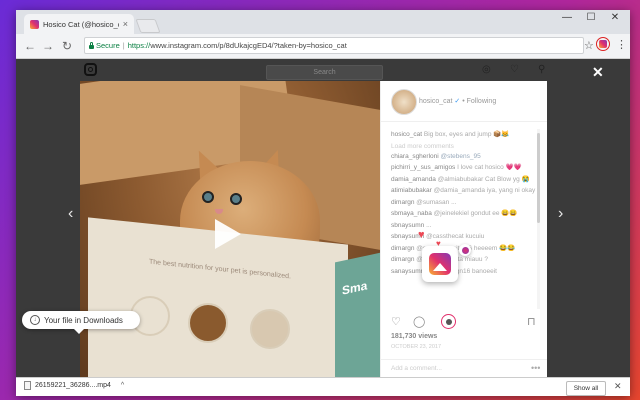 The height and width of the screenshot is (400, 640). What do you see at coordinates (414, 336) in the screenshot?
I see `view-count: 181,730 views` at bounding box center [414, 336].